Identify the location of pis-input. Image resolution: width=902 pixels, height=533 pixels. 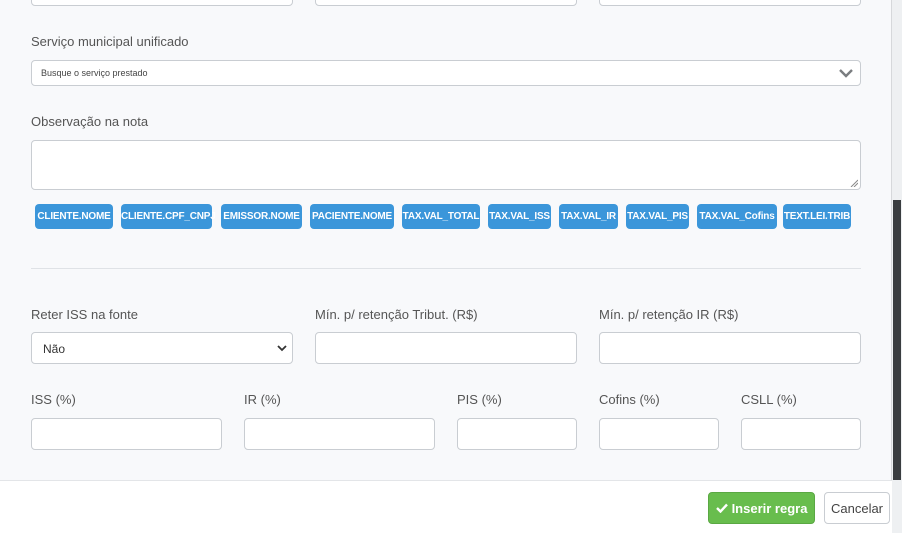
(517, 434).